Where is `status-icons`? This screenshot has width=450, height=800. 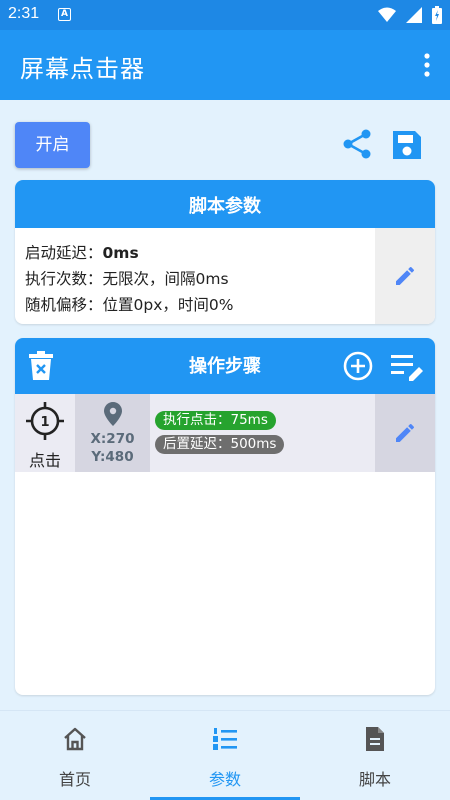 status-icons is located at coordinates (410, 15).